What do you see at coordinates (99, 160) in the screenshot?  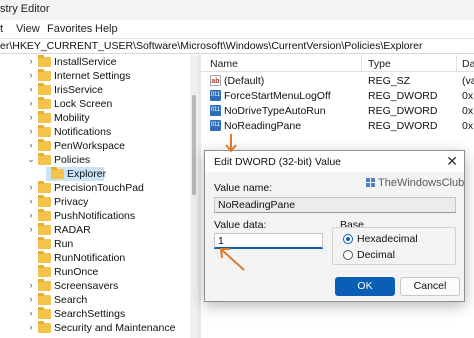 I see `tree-item: ⌄ Policies` at bounding box center [99, 160].